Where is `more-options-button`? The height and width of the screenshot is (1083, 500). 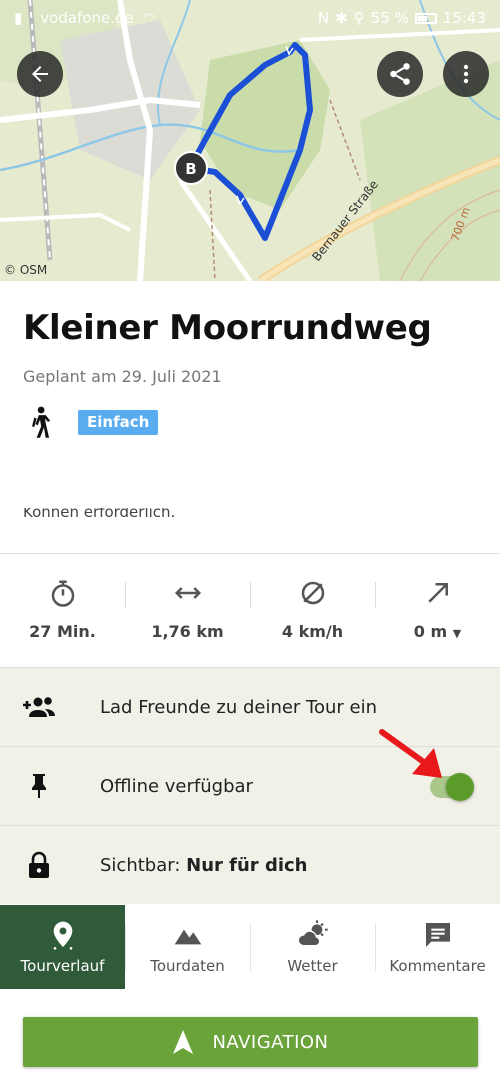
more-options-button is located at coordinates (466, 74).